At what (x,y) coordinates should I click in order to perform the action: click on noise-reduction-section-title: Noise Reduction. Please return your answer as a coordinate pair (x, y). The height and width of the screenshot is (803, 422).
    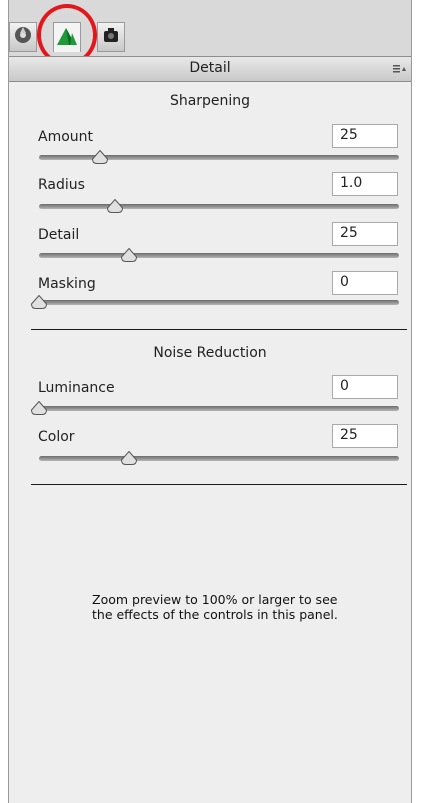
    Looking at the image, I should click on (210, 353).